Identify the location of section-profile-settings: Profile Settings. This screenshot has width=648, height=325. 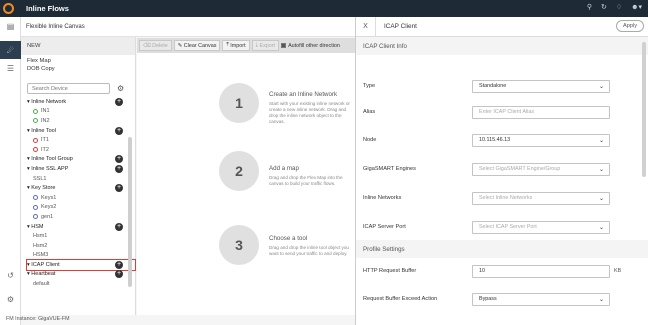
(502, 249).